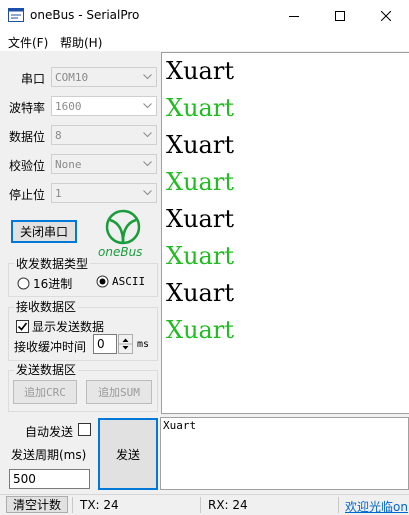  Describe the element at coordinates (49, 455) in the screenshot. I see `period-label: 发送周期(ms)` at that location.